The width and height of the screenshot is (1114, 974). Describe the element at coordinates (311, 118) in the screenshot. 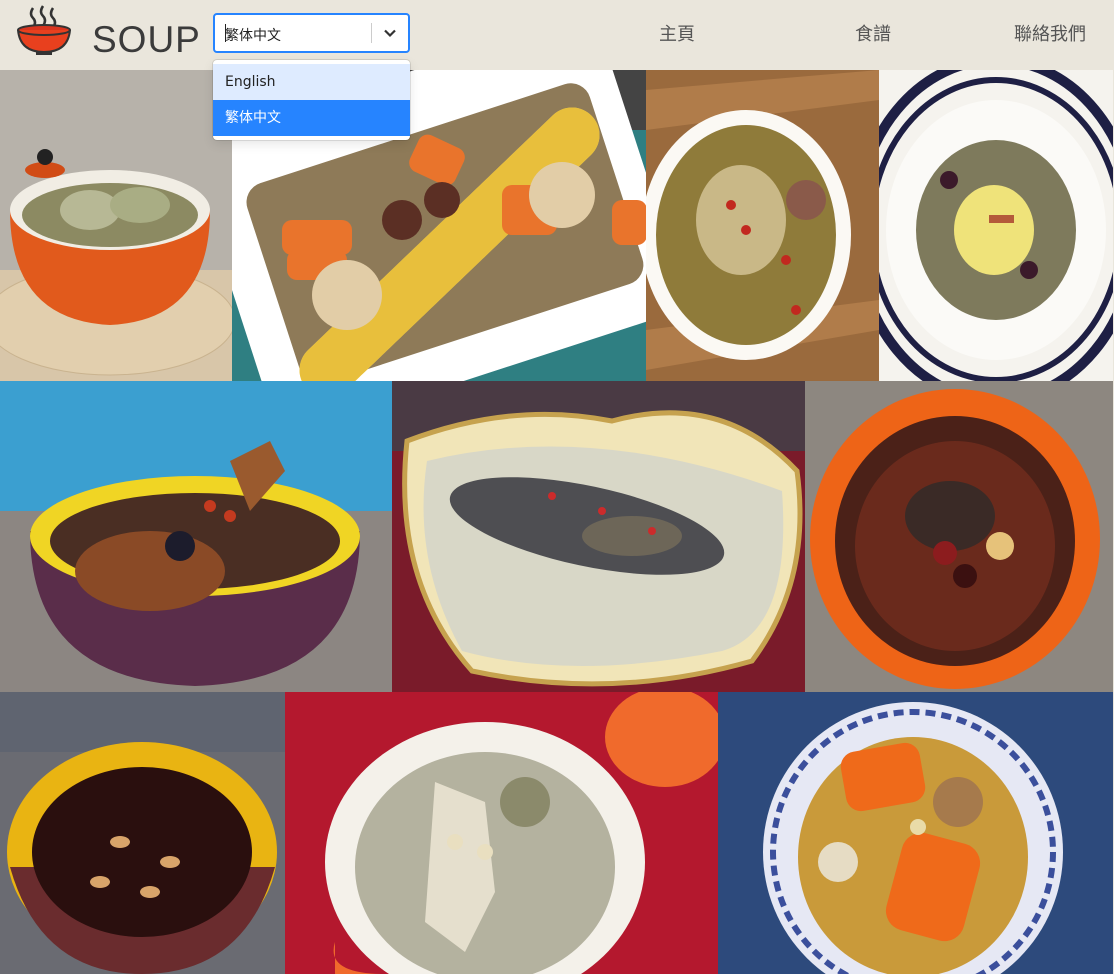

I see `language-option-traditional-chinese: 繁体中文` at that location.